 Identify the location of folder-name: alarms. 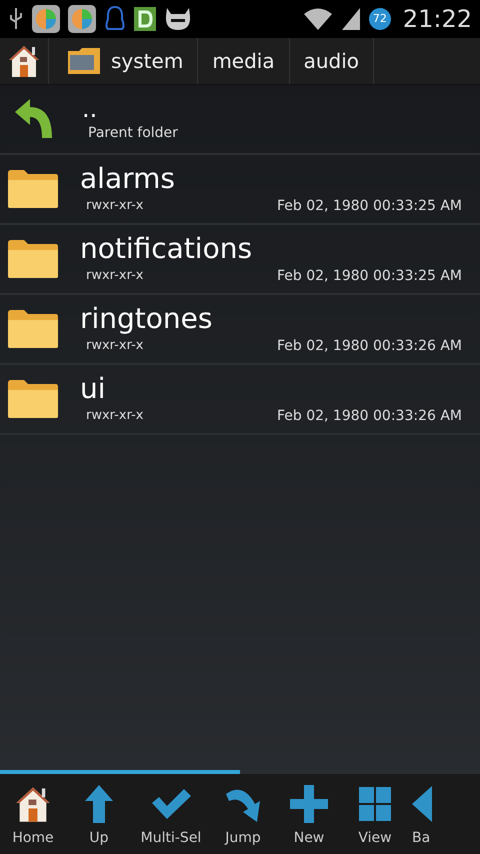
(128, 179).